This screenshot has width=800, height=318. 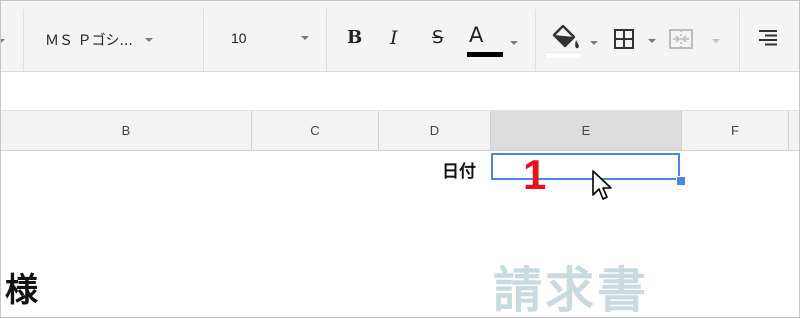 I want to click on customer-suffix: 様, so click(x=21, y=289).